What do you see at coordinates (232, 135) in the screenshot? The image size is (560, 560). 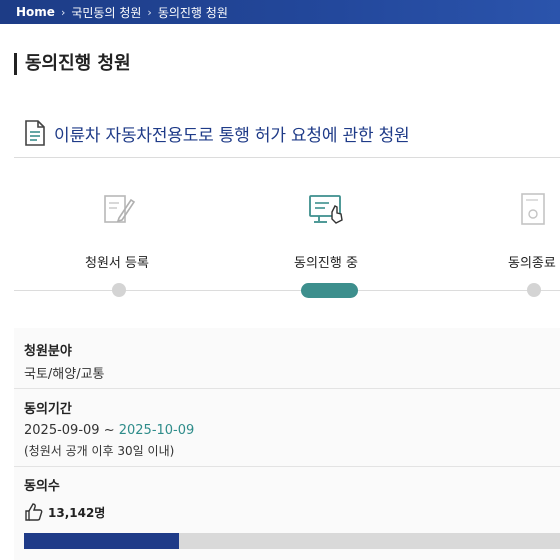 I see `petition-title: 이륜차 자동차전용도로 통행 허가 요청에 관한 청원` at bounding box center [232, 135].